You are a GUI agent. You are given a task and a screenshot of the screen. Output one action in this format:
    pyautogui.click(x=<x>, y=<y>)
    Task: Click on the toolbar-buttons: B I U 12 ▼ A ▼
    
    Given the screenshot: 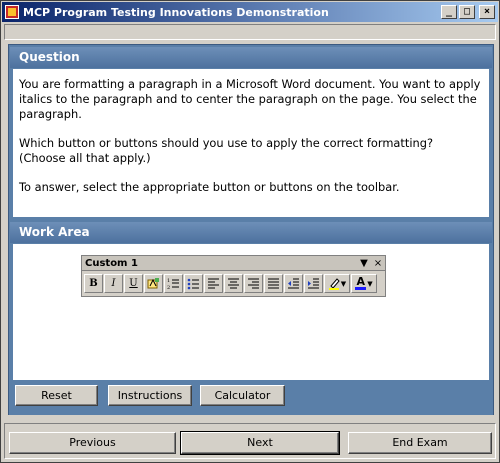 What is the action you would take?
    pyautogui.click(x=233, y=283)
    